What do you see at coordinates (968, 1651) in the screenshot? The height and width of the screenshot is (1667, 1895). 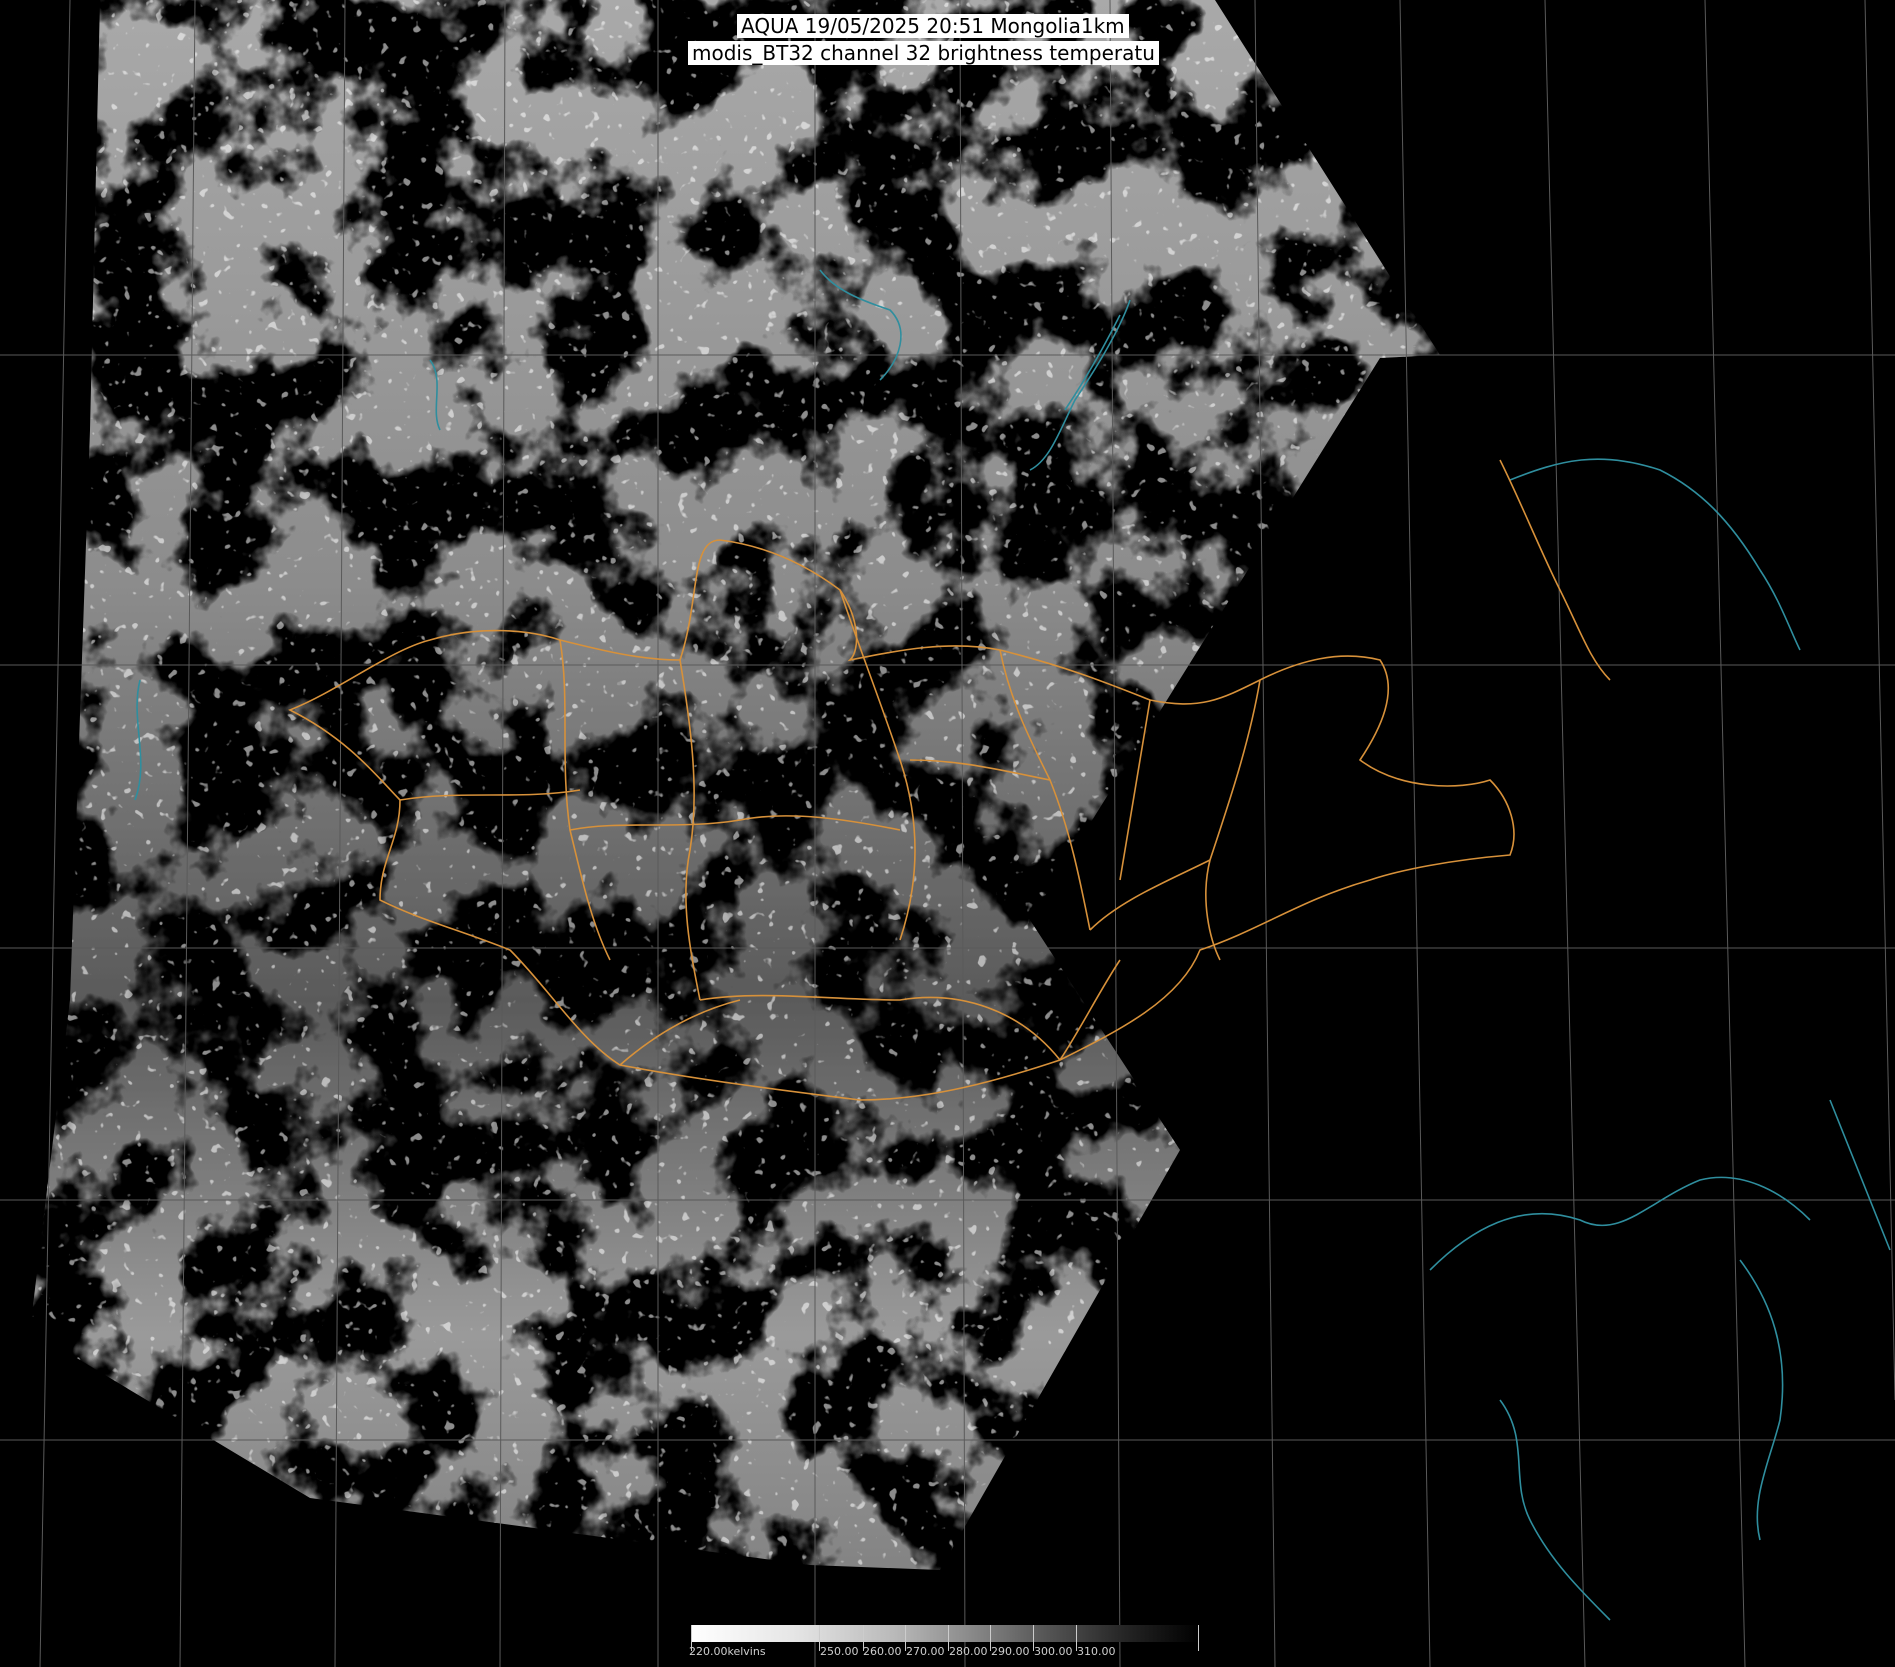 I see `colorbar-label-280: 280.00` at bounding box center [968, 1651].